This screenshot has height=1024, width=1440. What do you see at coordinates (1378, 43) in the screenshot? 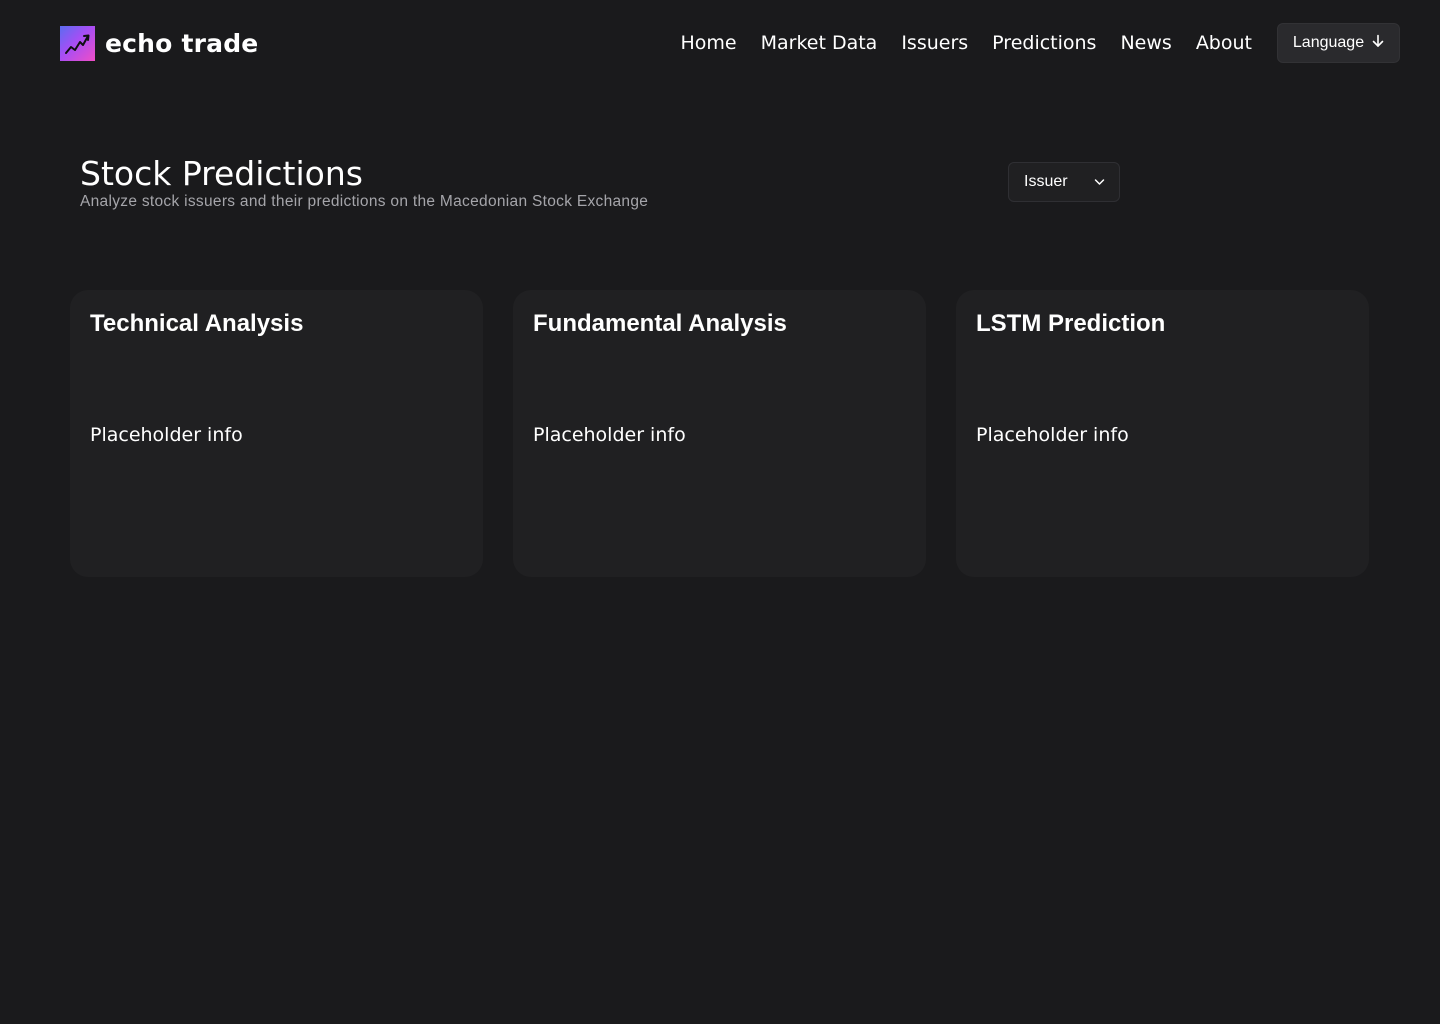
I see `arrow-down-icon` at bounding box center [1378, 43].